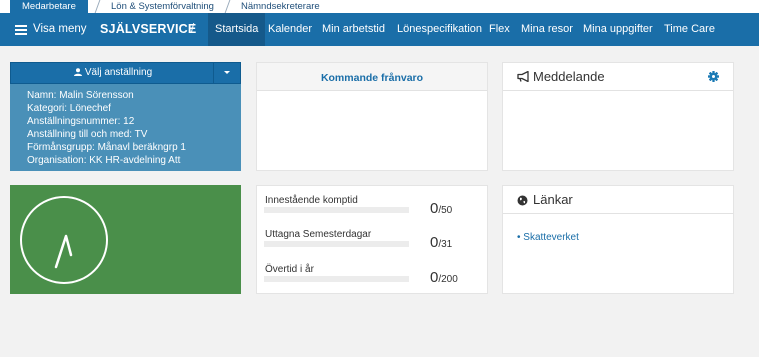  I want to click on stat-value: 0/200, so click(444, 277).